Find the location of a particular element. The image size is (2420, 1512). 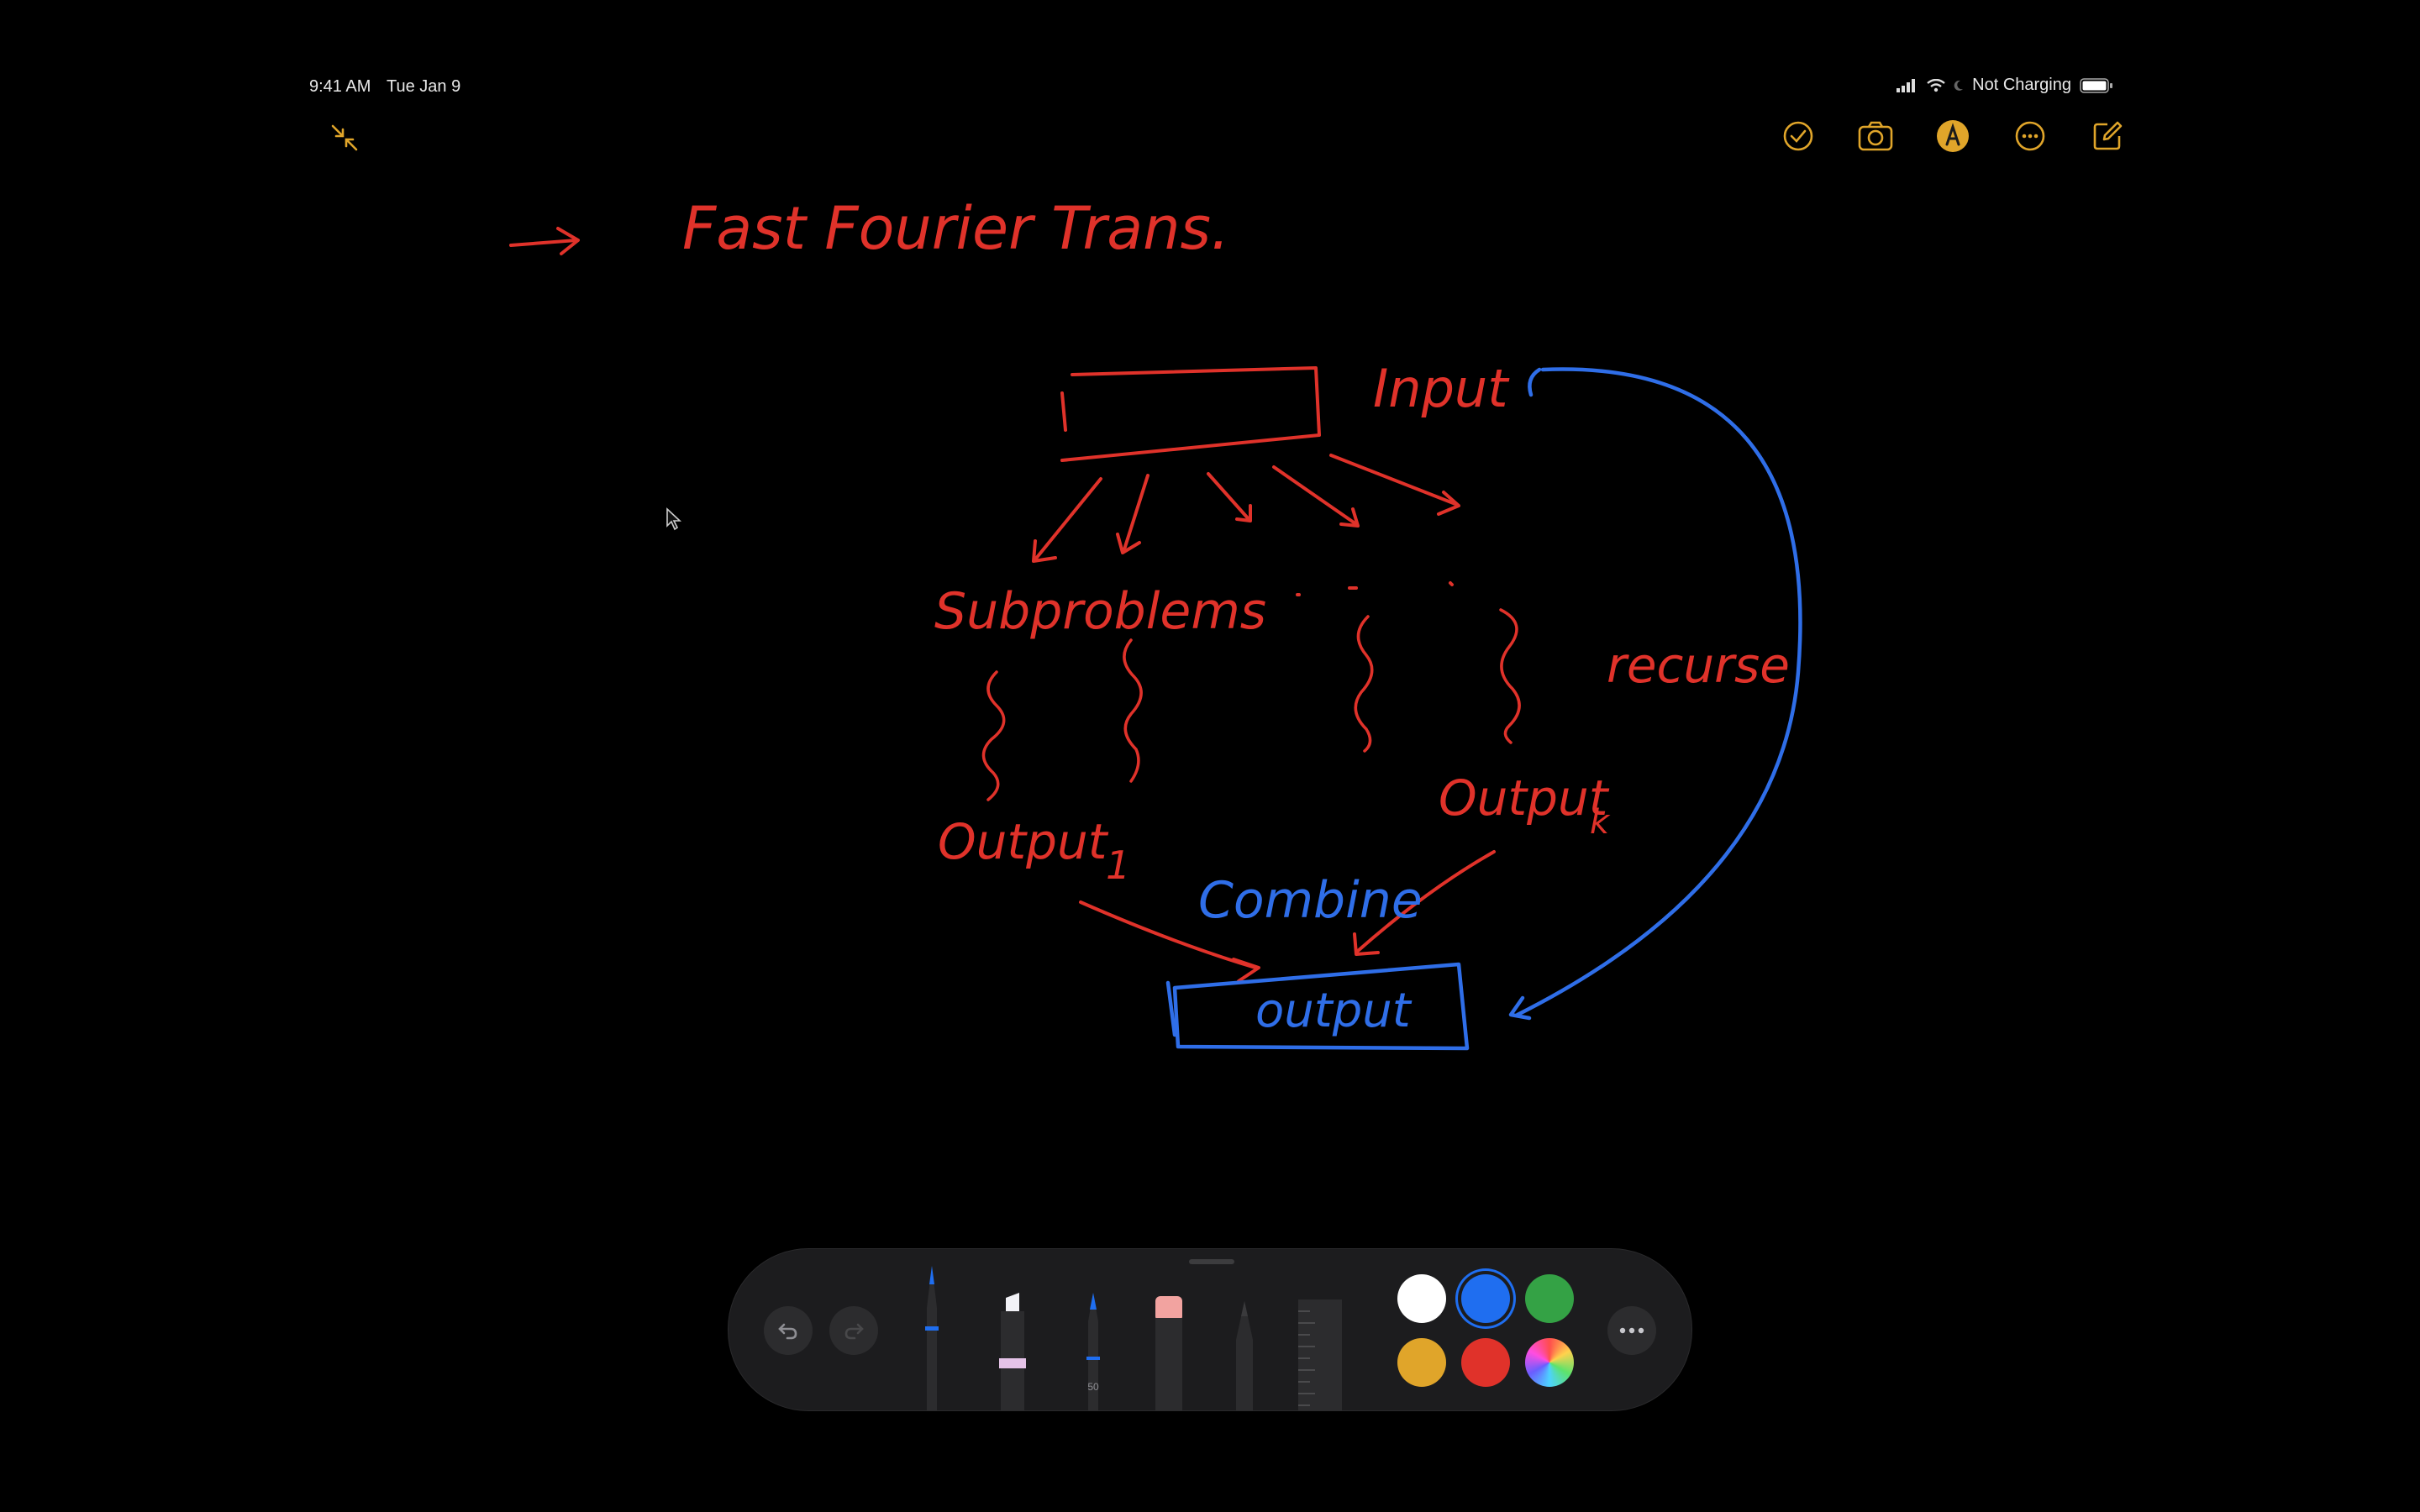

fineliner-tool: 50 is located at coordinates (1093, 1351).